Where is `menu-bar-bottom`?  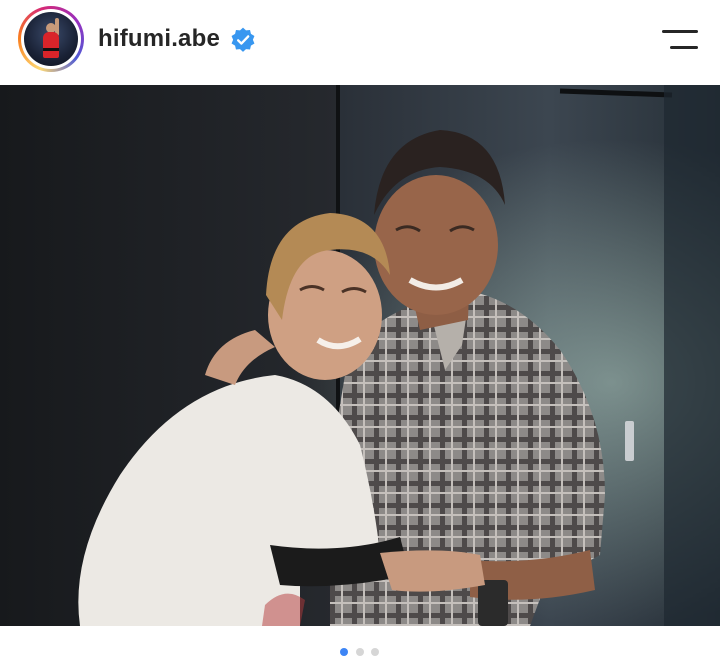 menu-bar-bottom is located at coordinates (684, 47).